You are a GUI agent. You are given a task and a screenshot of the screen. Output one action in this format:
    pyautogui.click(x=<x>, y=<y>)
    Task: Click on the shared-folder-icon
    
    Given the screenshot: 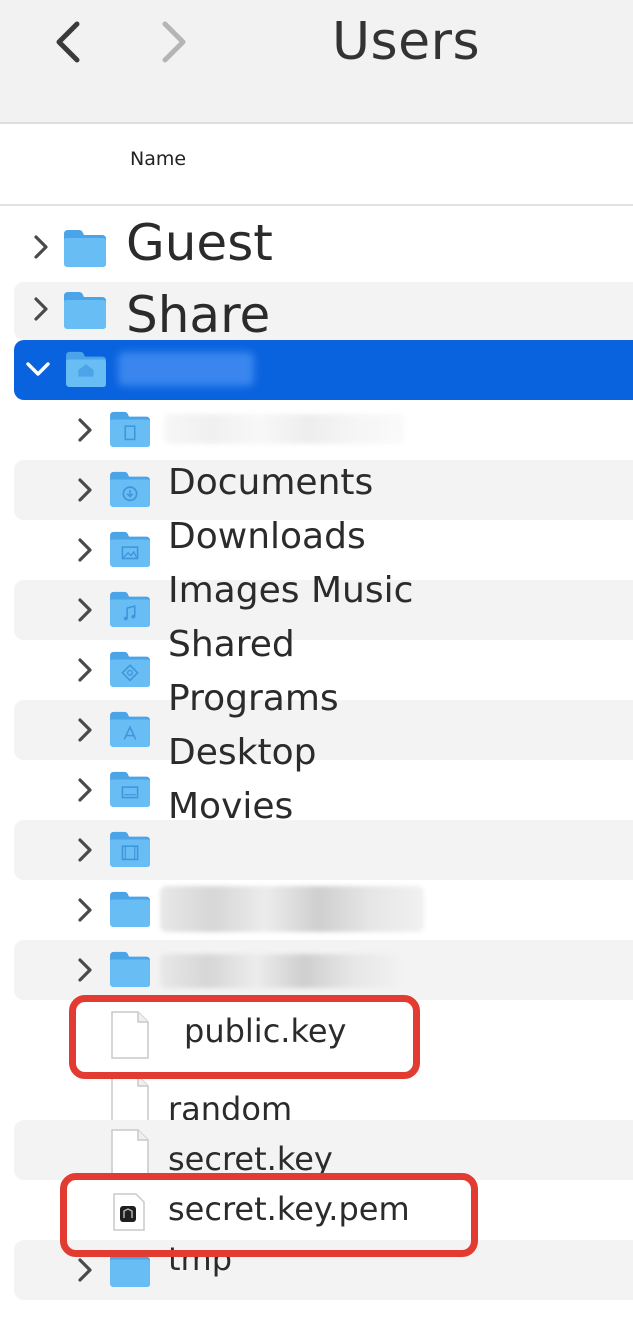 What is the action you would take?
    pyautogui.click(x=130, y=669)
    